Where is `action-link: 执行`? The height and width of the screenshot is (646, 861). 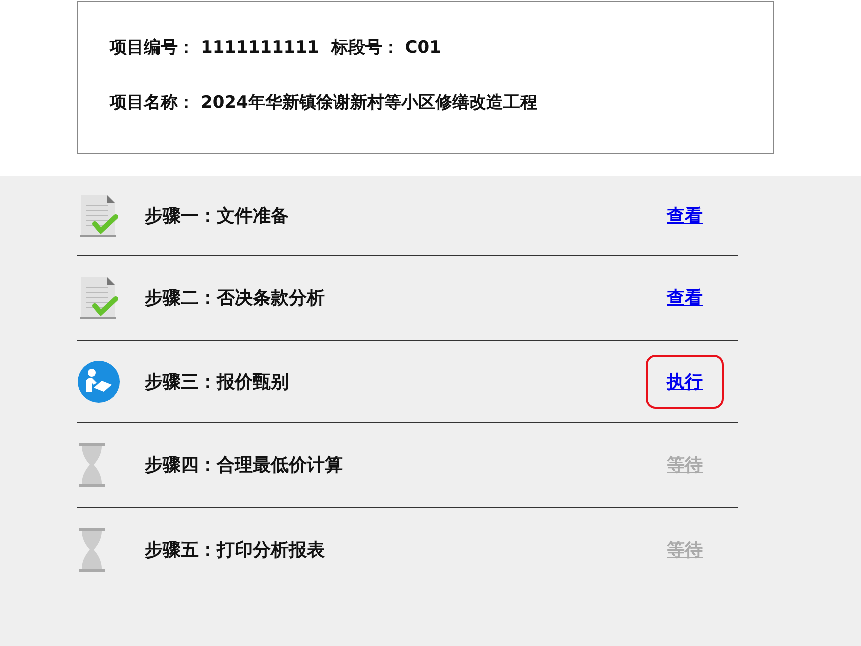
action-link: 执行 is located at coordinates (685, 382).